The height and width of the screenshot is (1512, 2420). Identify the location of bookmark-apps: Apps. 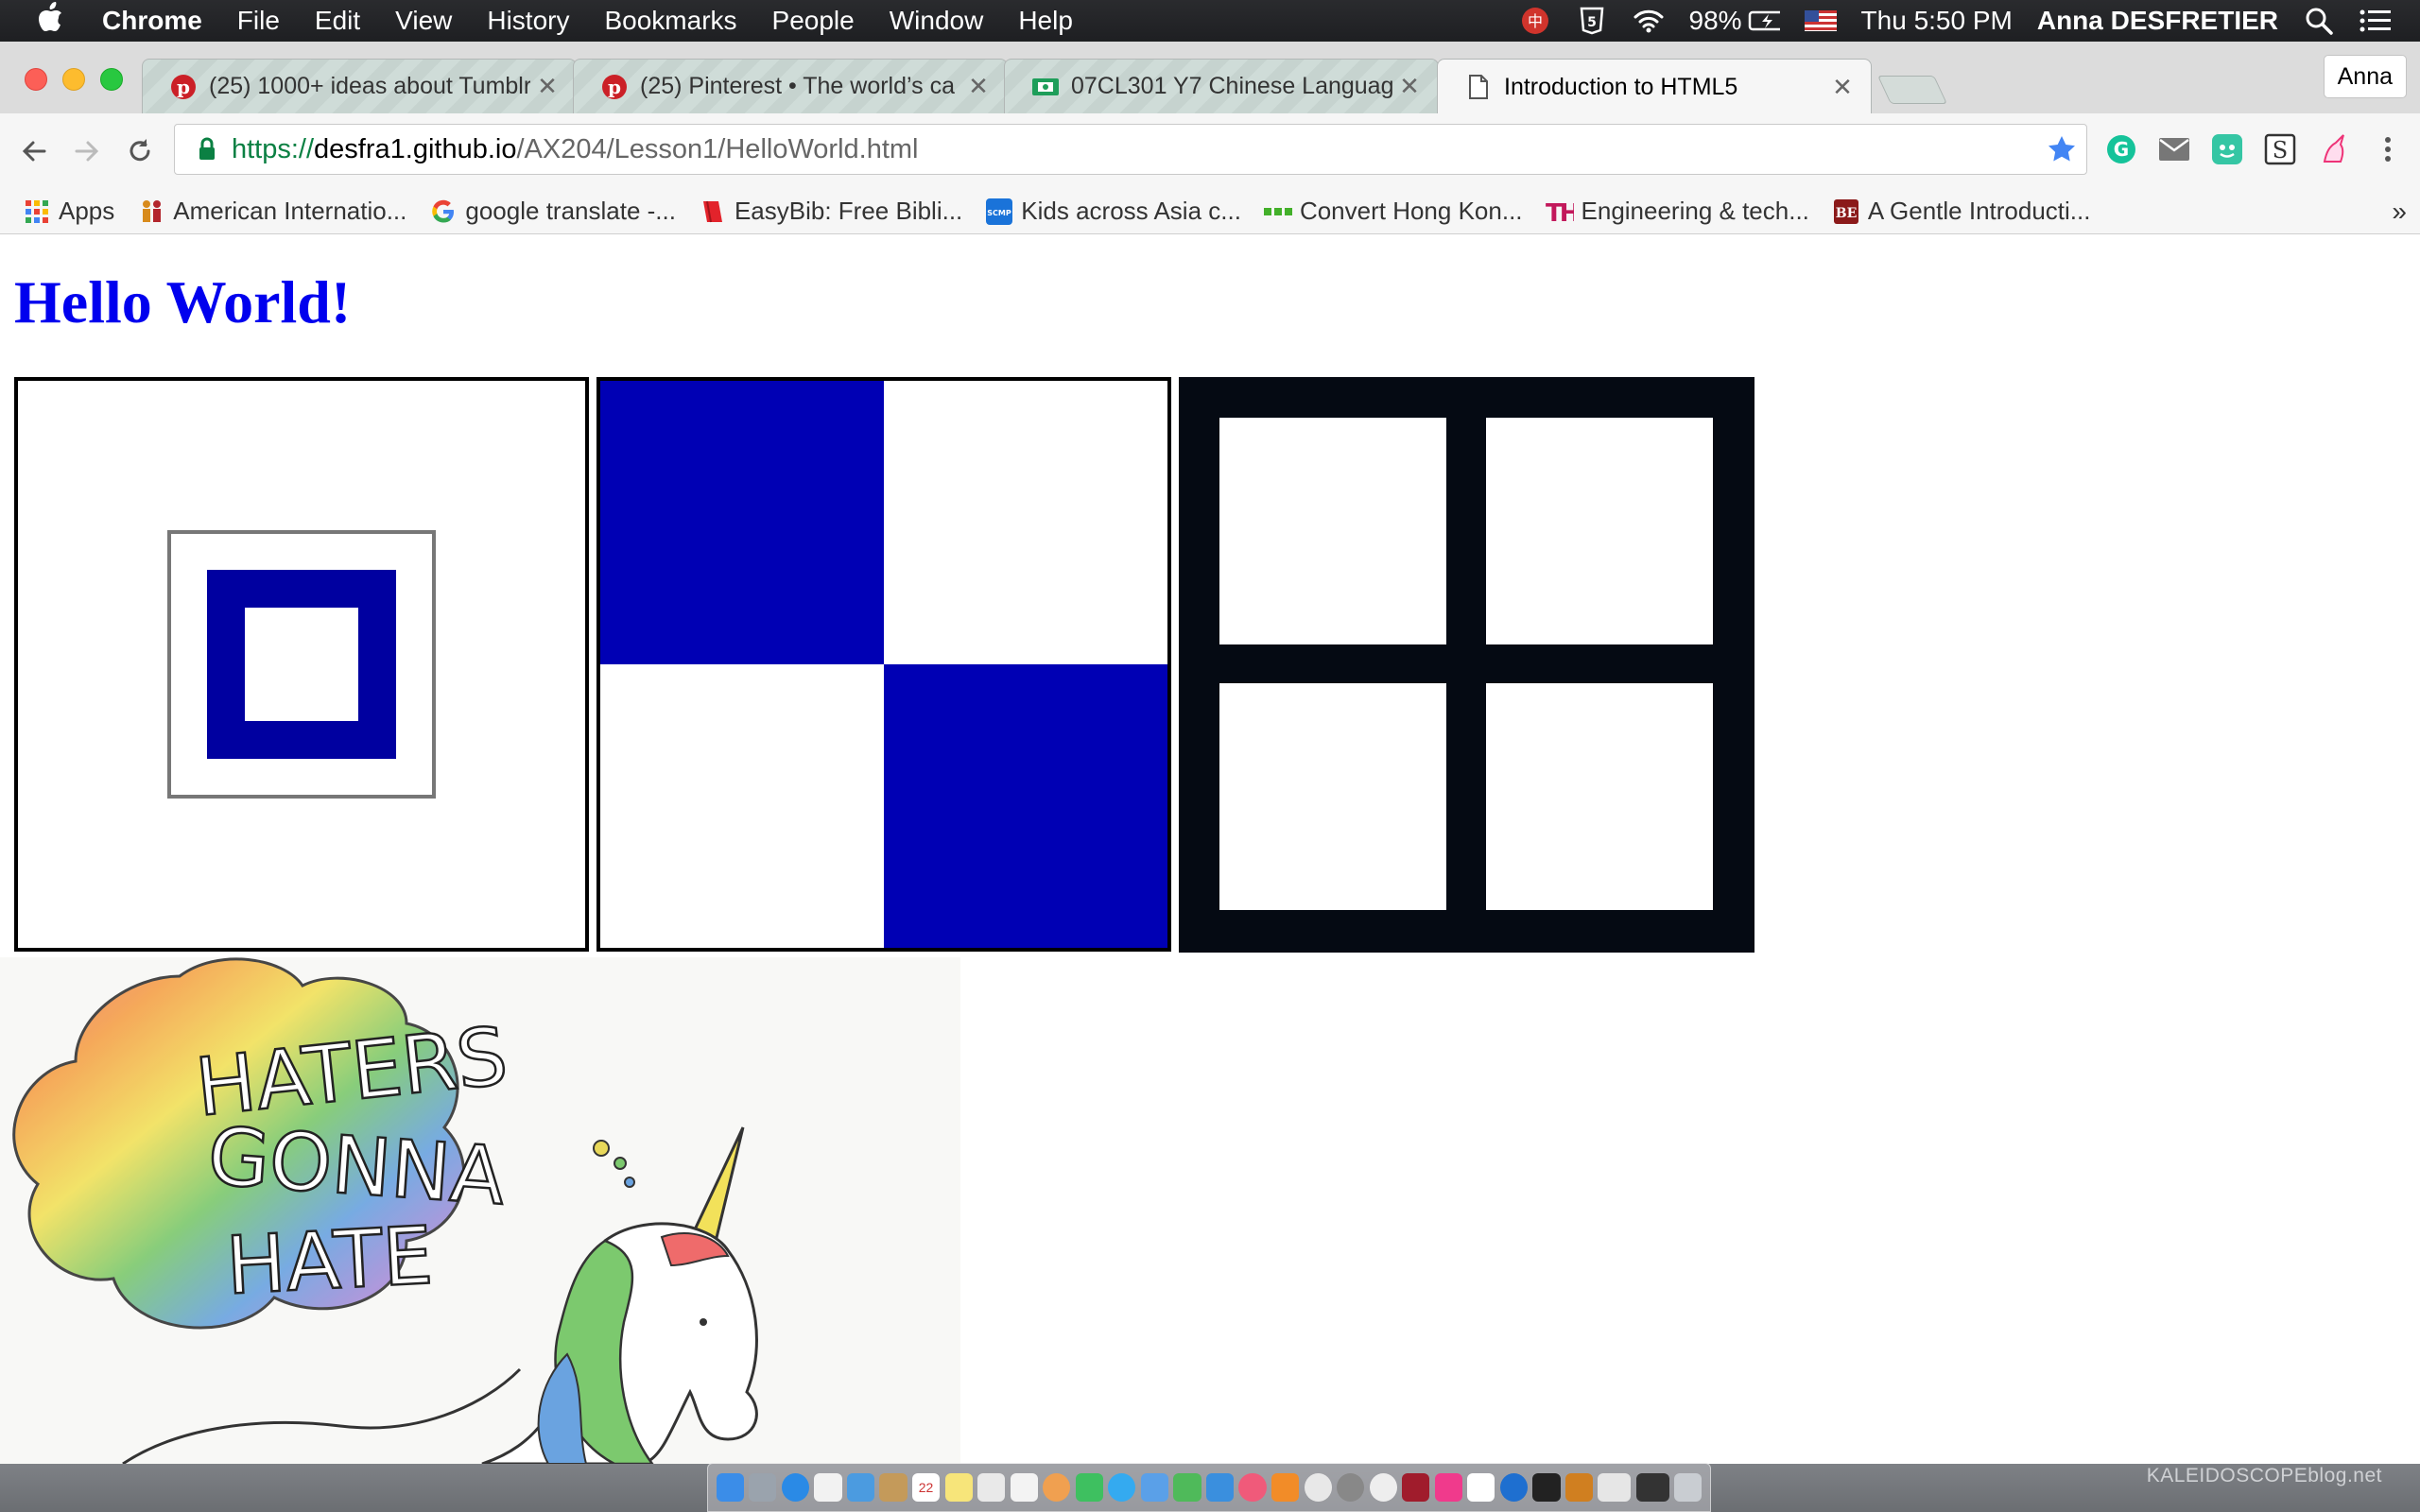
(68, 211).